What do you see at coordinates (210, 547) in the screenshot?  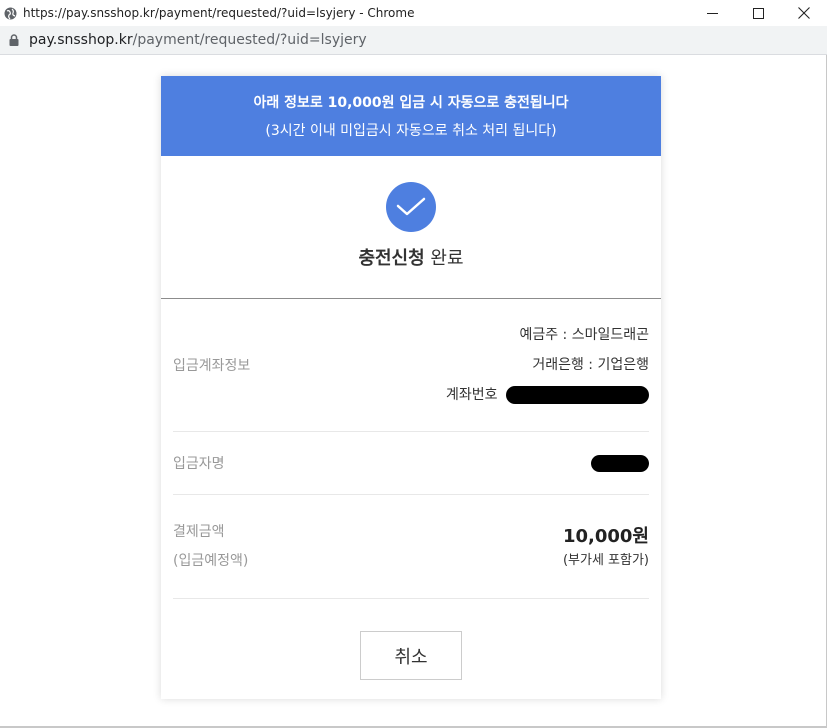 I see `payment-amount-label: 결제금액 (입금예정액)` at bounding box center [210, 547].